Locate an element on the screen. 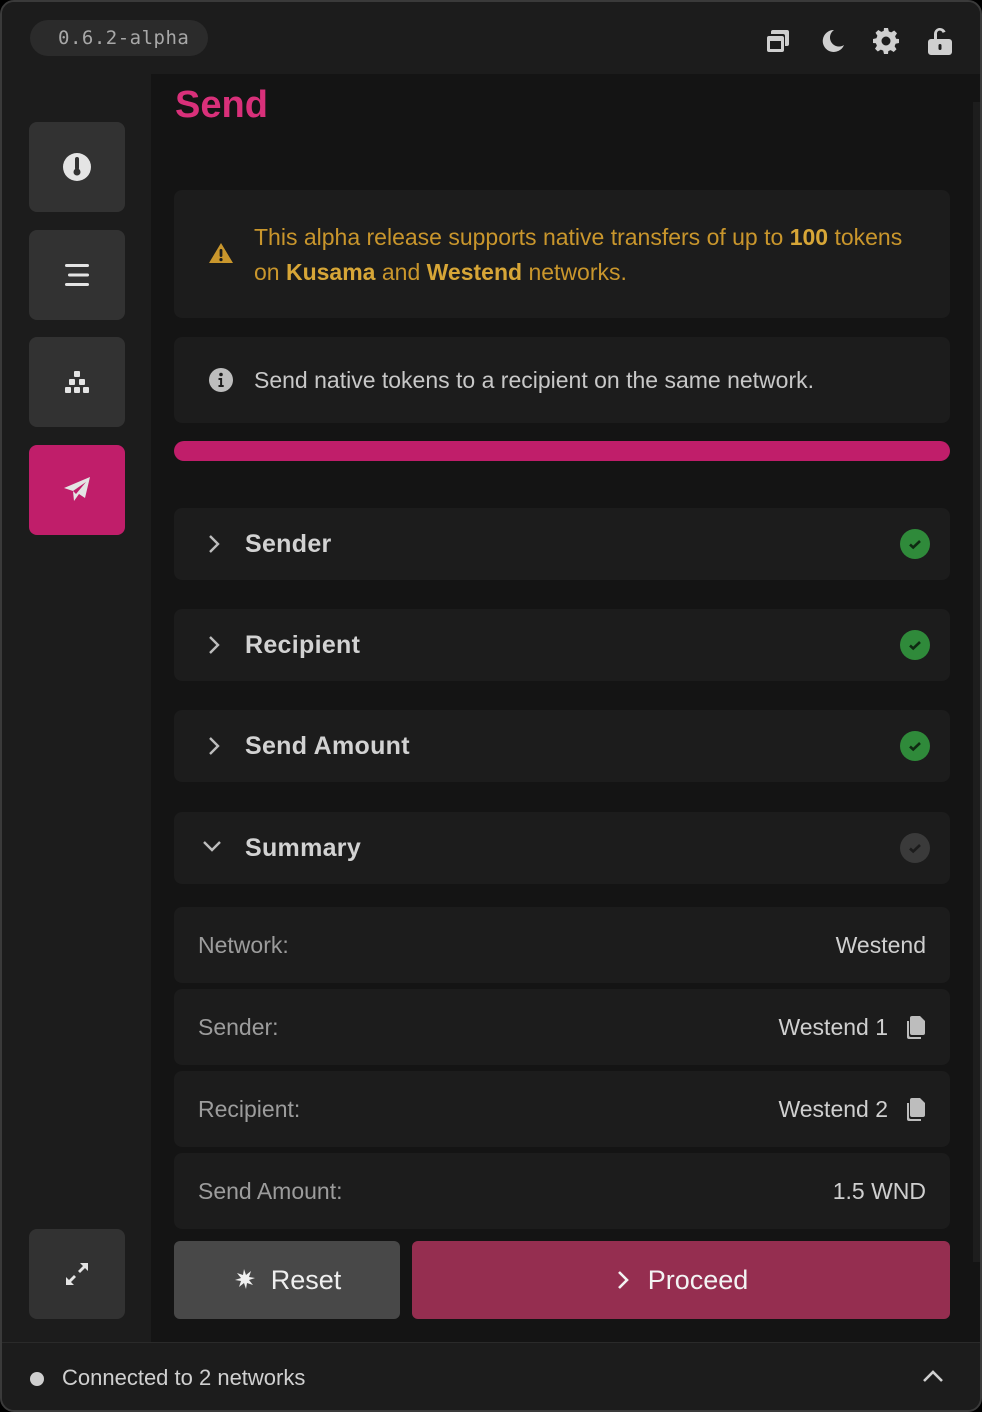 The image size is (982, 1412). expand-button is located at coordinates (77, 1274).